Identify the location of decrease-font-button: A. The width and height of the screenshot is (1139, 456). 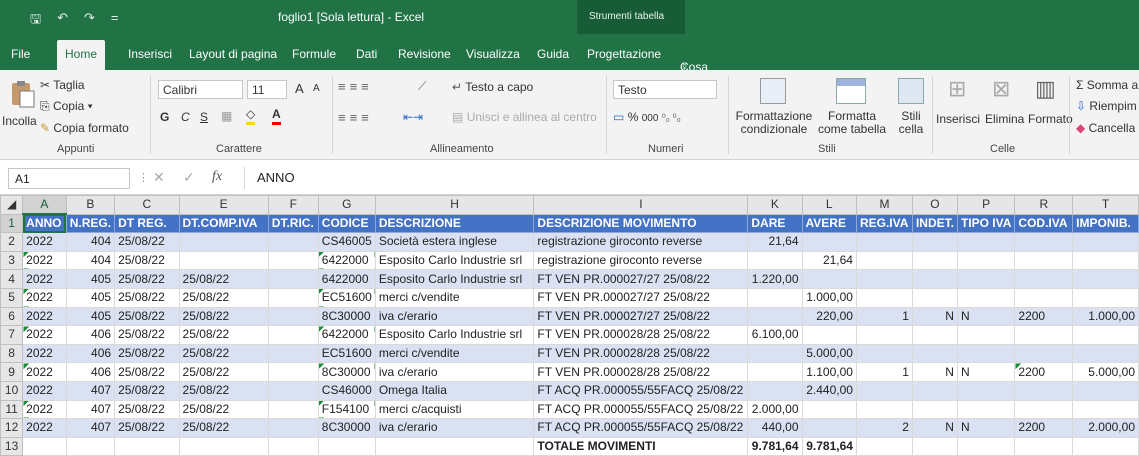
(316, 88).